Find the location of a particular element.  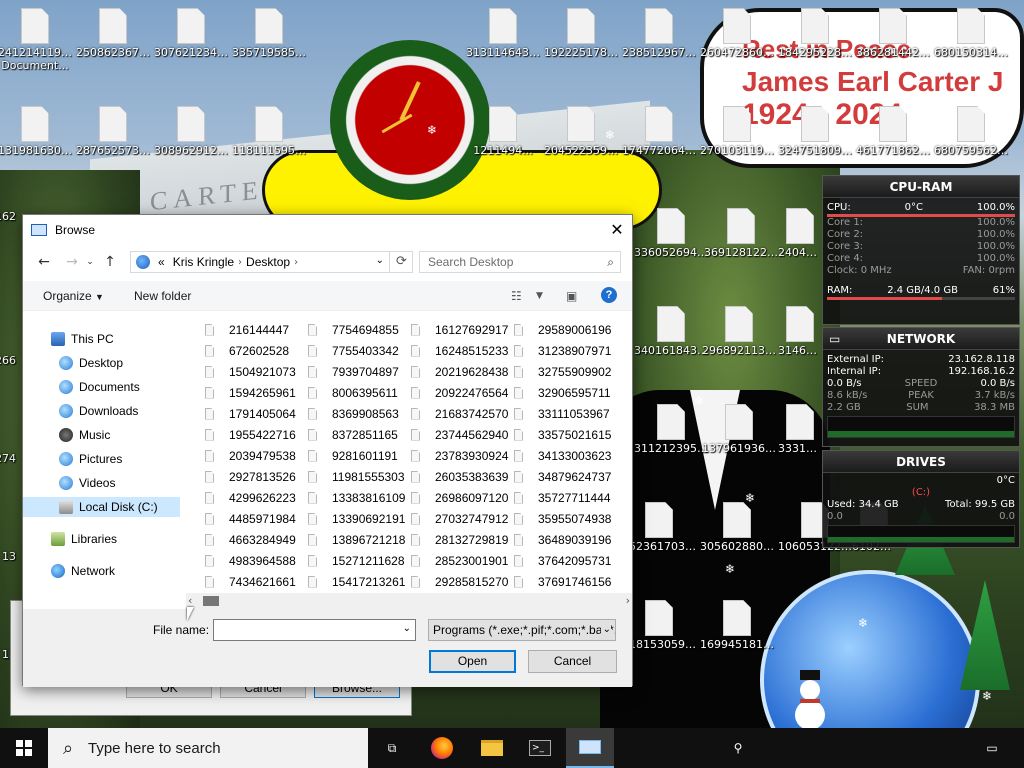

chevron-down-icon: ⌄ is located at coordinates (407, 628).